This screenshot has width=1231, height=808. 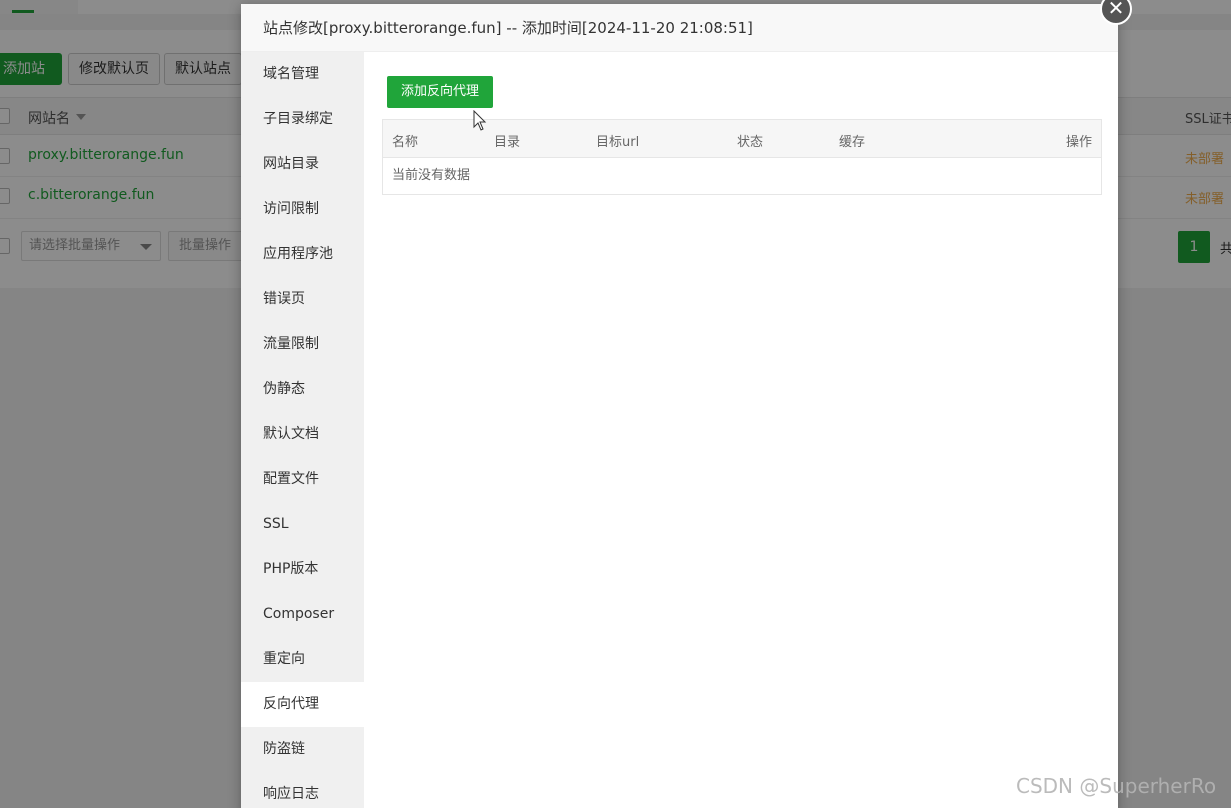 I want to click on proxy-table-header: 名称 目录 目标url 状态 缓存 操作, so click(x=742, y=139).